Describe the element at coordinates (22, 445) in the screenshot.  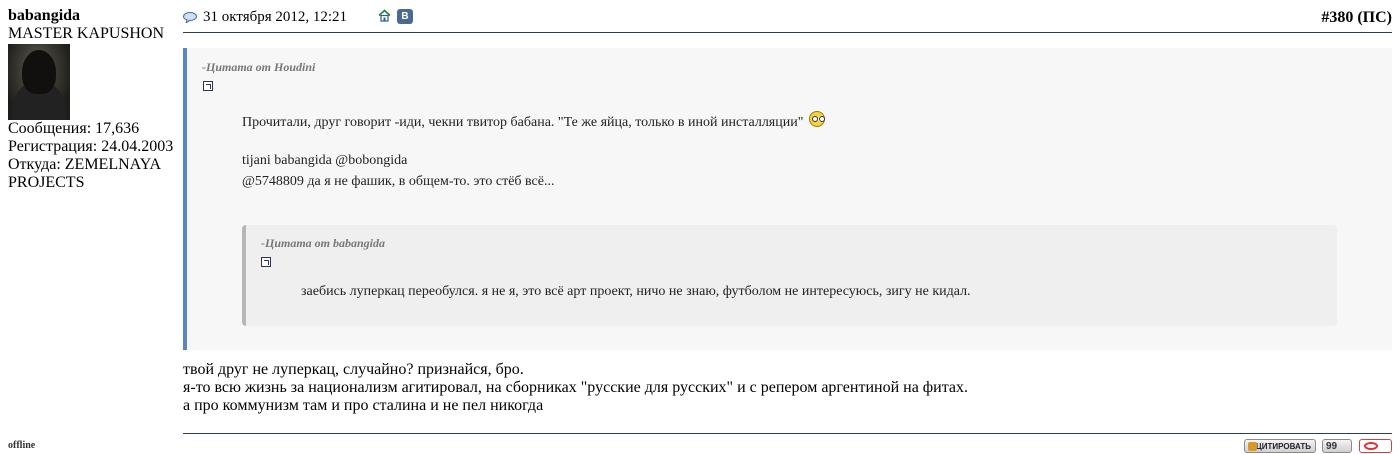
I see `online-status: offline` at that location.